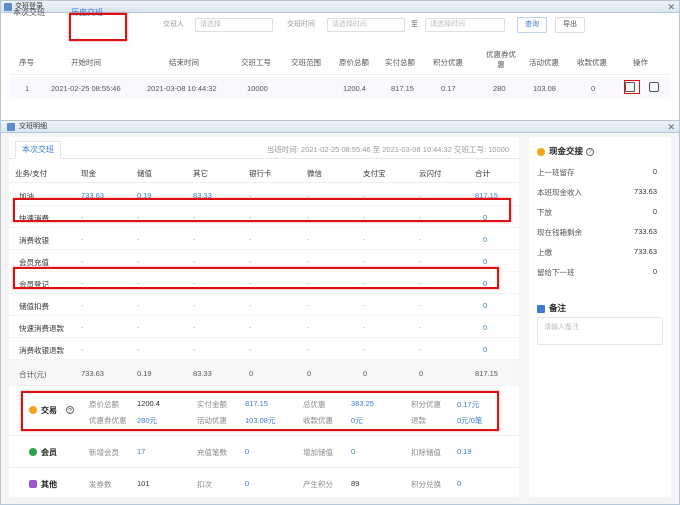 The height and width of the screenshot is (505, 680). I want to click on grid-total-row: 合计(元) 733.63 0.19 83.33 0 0 0 0 817.15, so click(264, 373).